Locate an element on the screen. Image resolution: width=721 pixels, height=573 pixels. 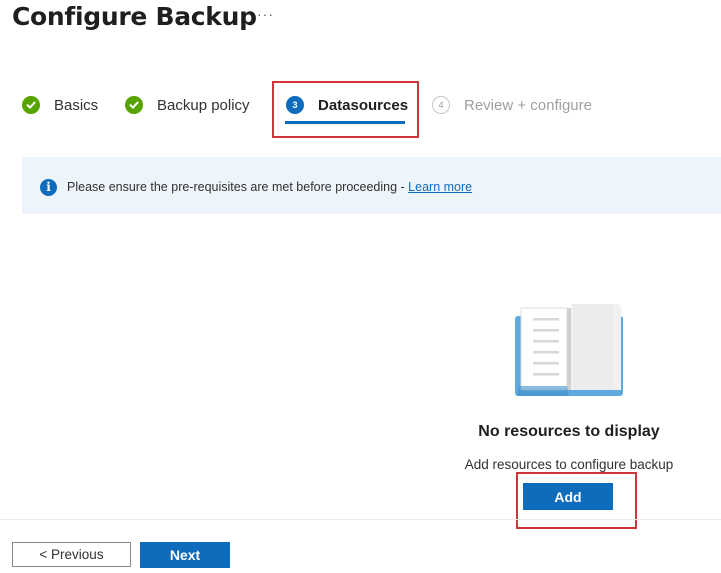
previous-button: < Previous is located at coordinates (71, 554).